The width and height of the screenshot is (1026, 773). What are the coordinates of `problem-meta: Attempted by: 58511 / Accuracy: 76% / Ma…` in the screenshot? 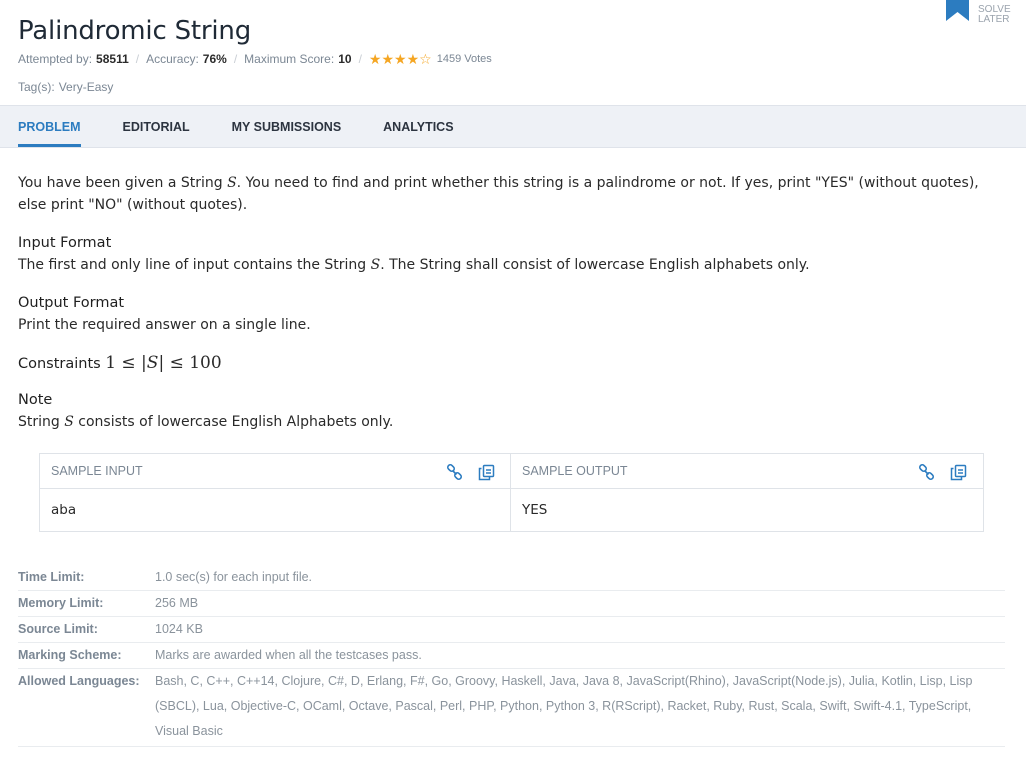 It's located at (255, 59).